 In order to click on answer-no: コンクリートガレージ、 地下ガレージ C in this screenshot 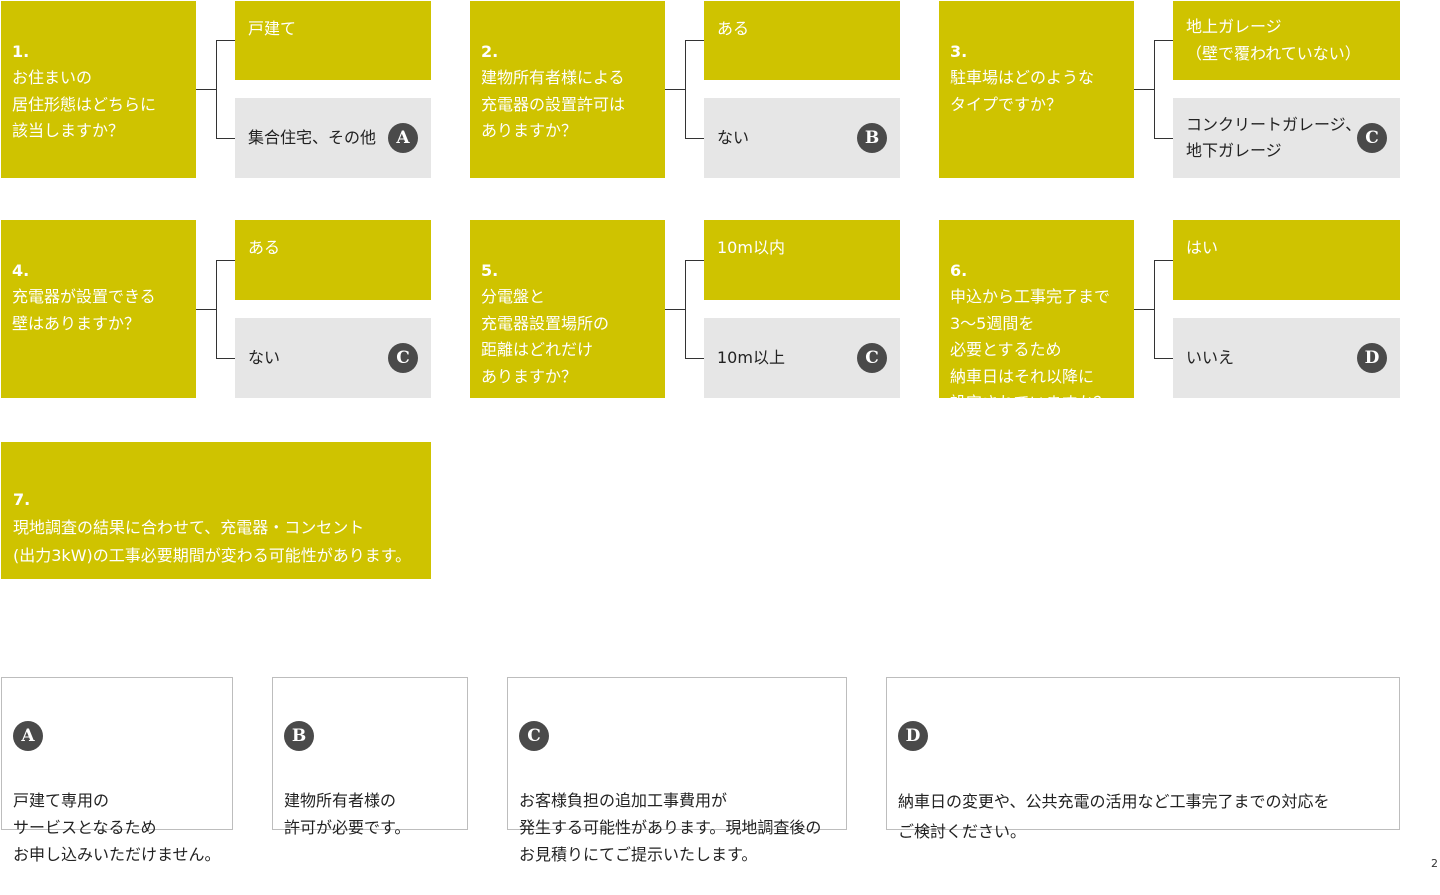, I will do `click(1286, 138)`.